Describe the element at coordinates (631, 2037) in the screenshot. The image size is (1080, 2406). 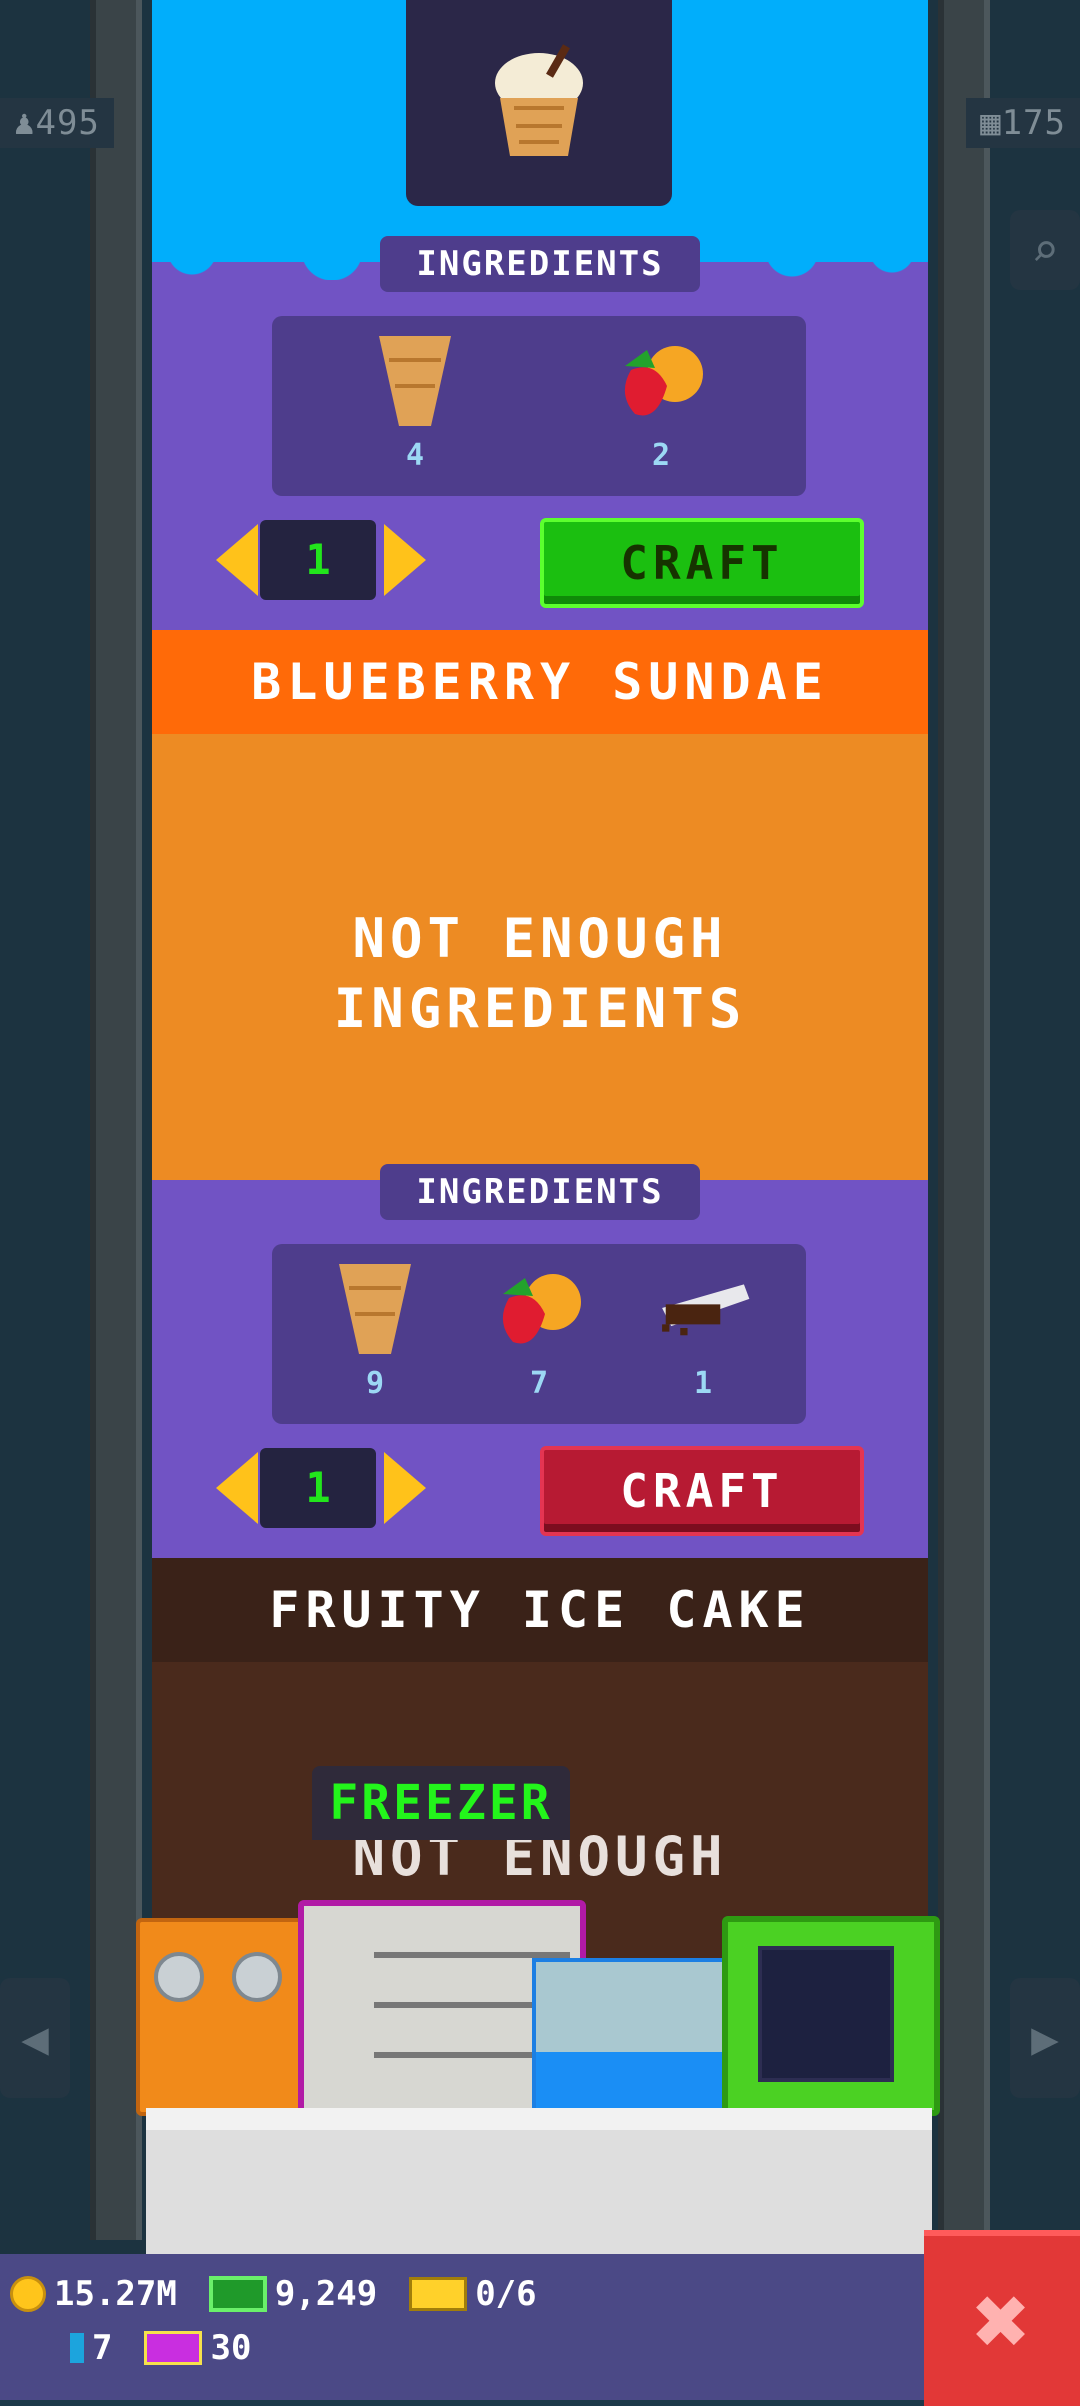
I see `display-case-machine` at that location.